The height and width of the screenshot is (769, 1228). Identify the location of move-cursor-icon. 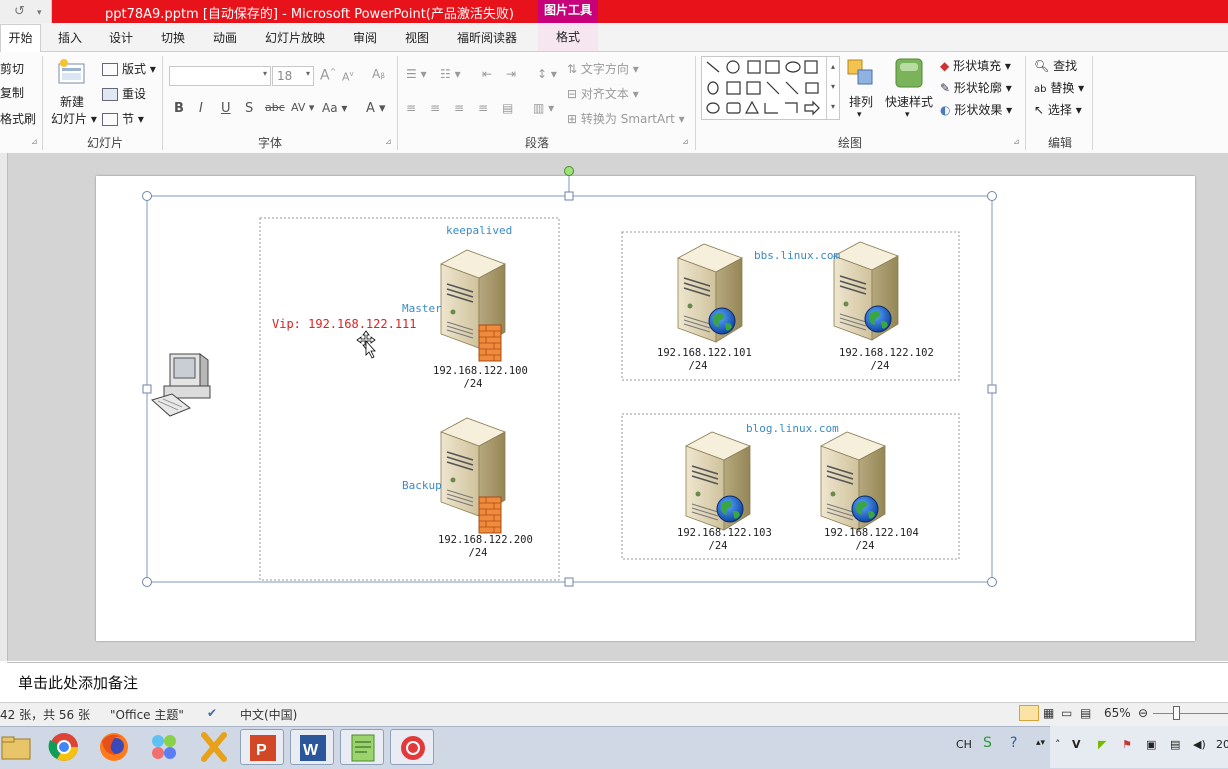
(366, 344).